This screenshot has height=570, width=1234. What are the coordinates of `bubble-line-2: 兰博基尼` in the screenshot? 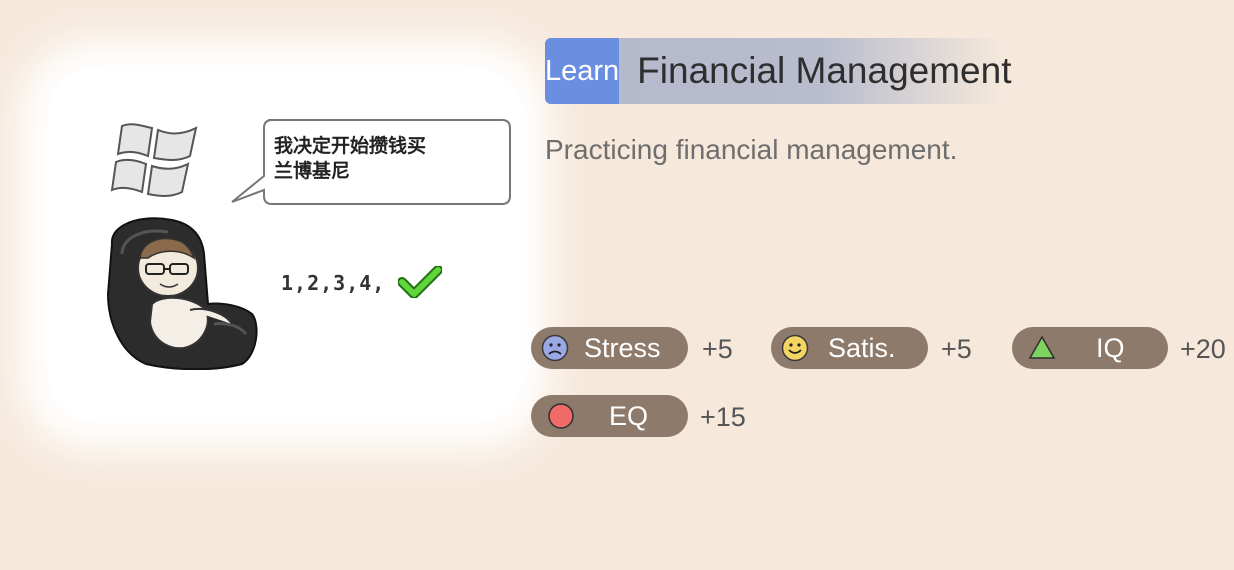 It's located at (312, 171).